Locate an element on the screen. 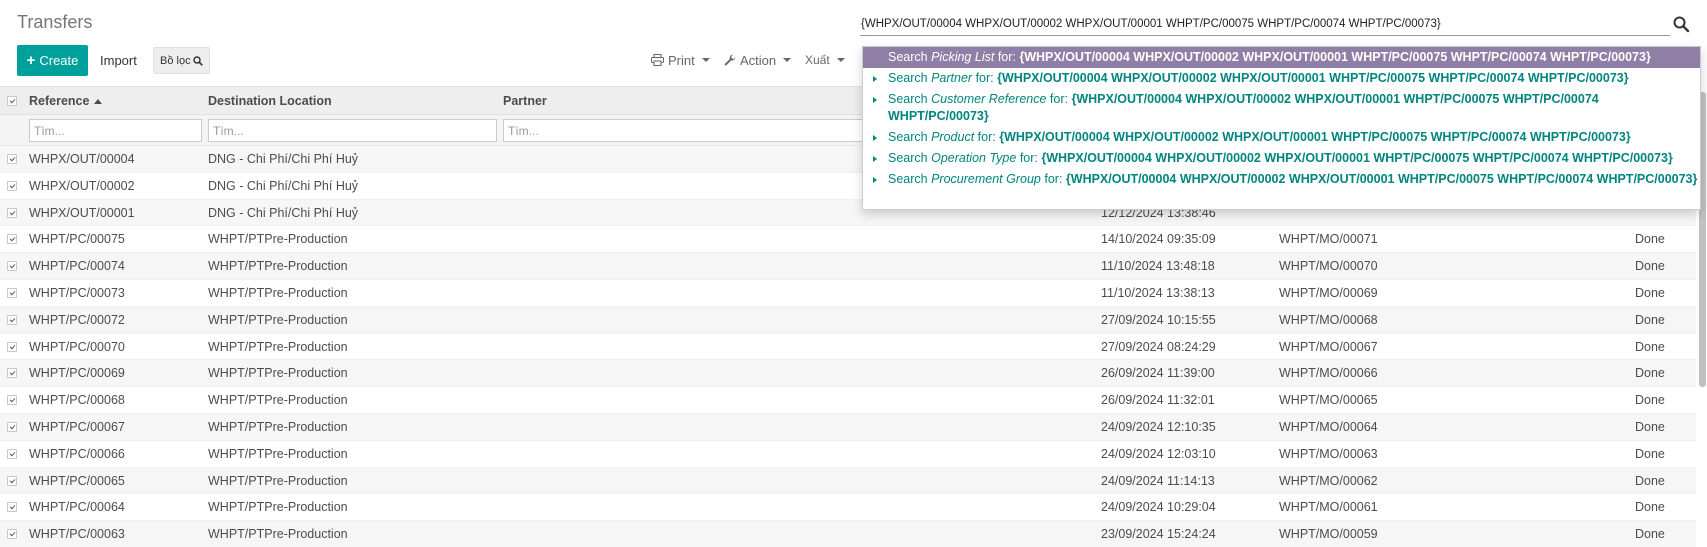 The image size is (1707, 547). action-label: Action is located at coordinates (758, 60).